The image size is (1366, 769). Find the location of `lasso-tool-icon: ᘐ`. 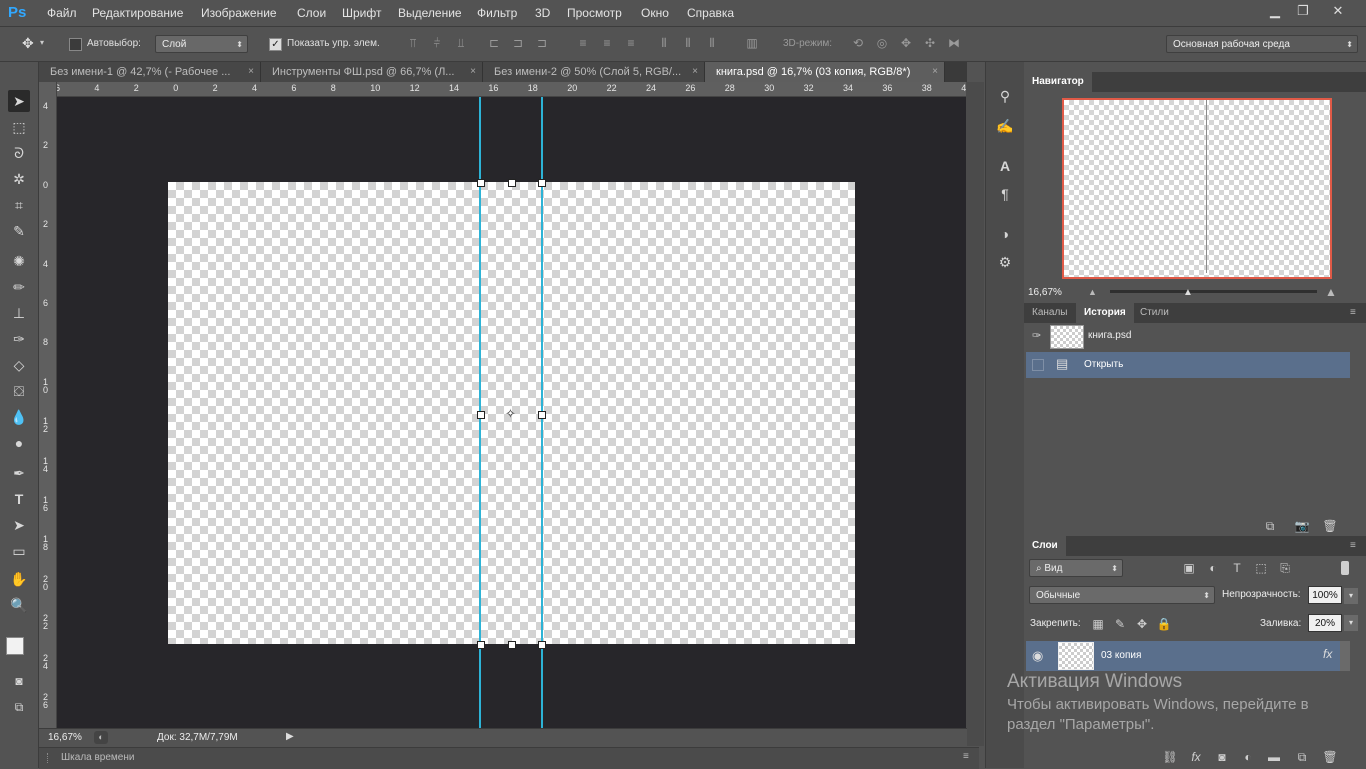

lasso-tool-icon: ᘐ is located at coordinates (19, 153).